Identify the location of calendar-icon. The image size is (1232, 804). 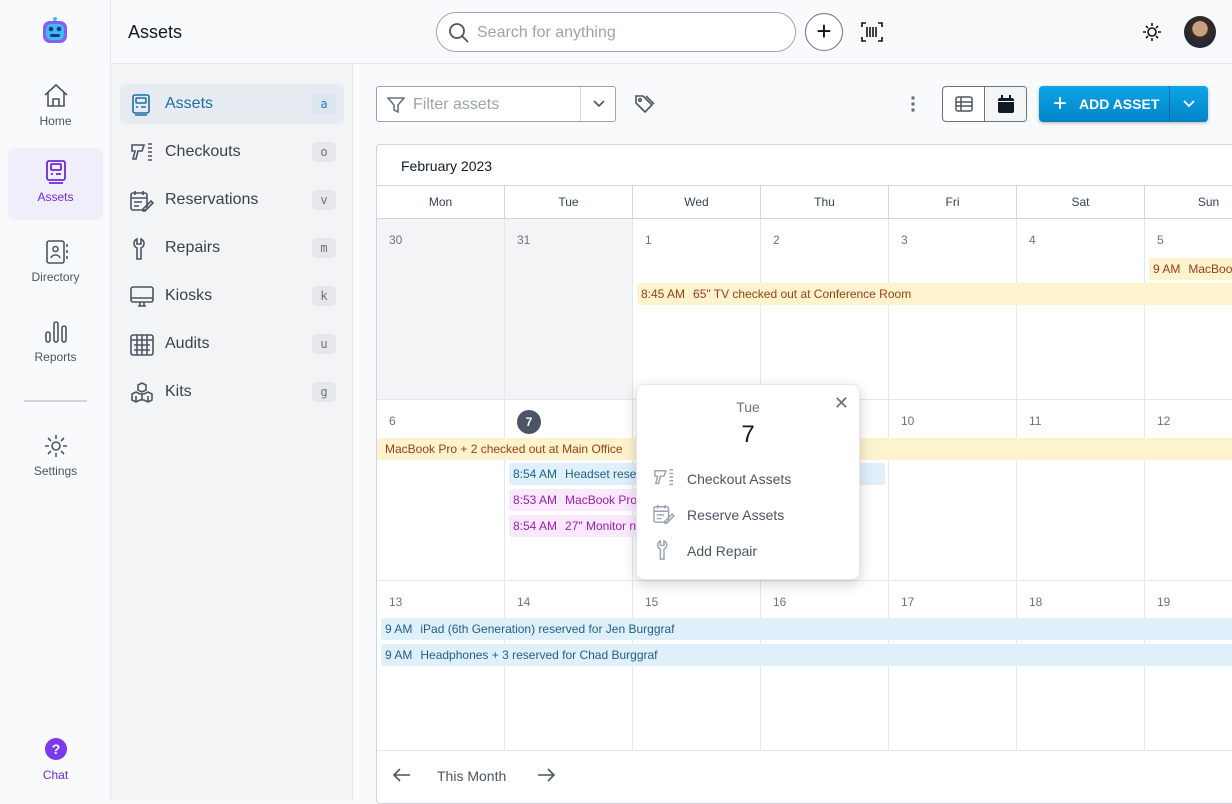
(1006, 104).